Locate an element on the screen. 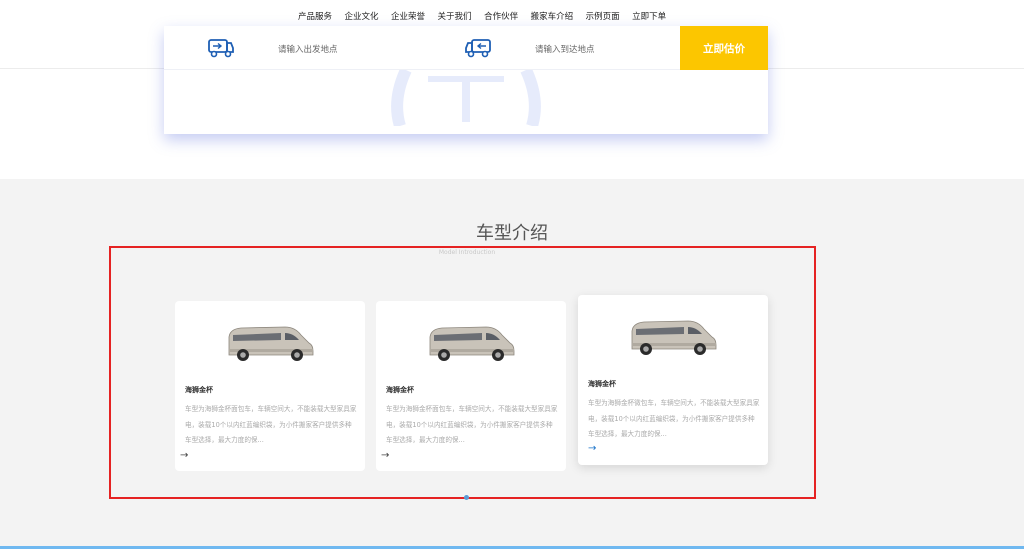 The width and height of the screenshot is (1024, 549). estimate-button: 立即估价 is located at coordinates (724, 48).